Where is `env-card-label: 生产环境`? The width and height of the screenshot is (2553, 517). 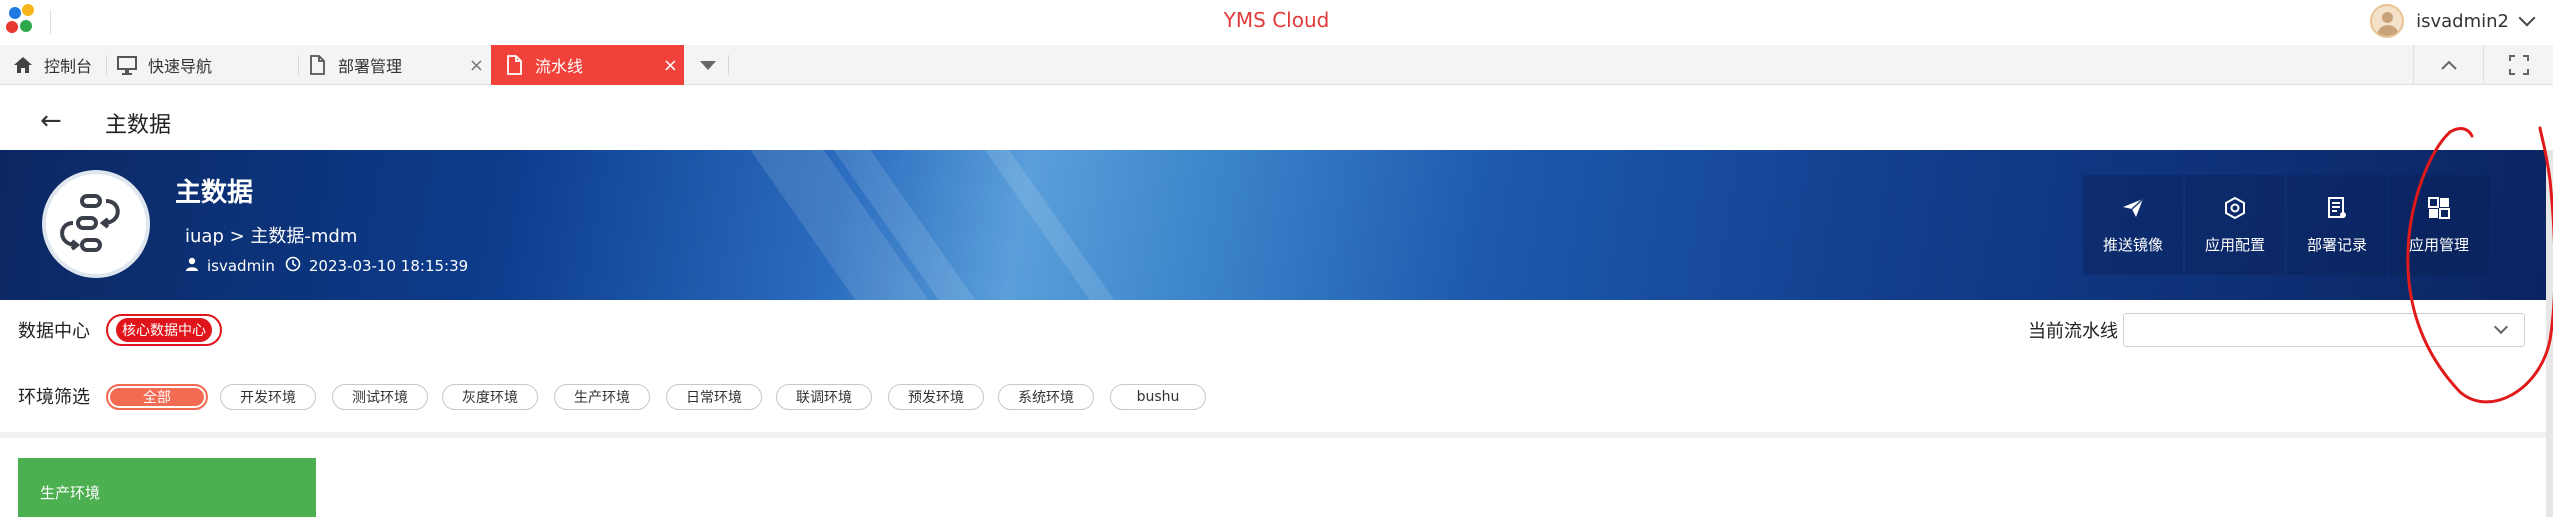
env-card-label: 生产环境 is located at coordinates (70, 493).